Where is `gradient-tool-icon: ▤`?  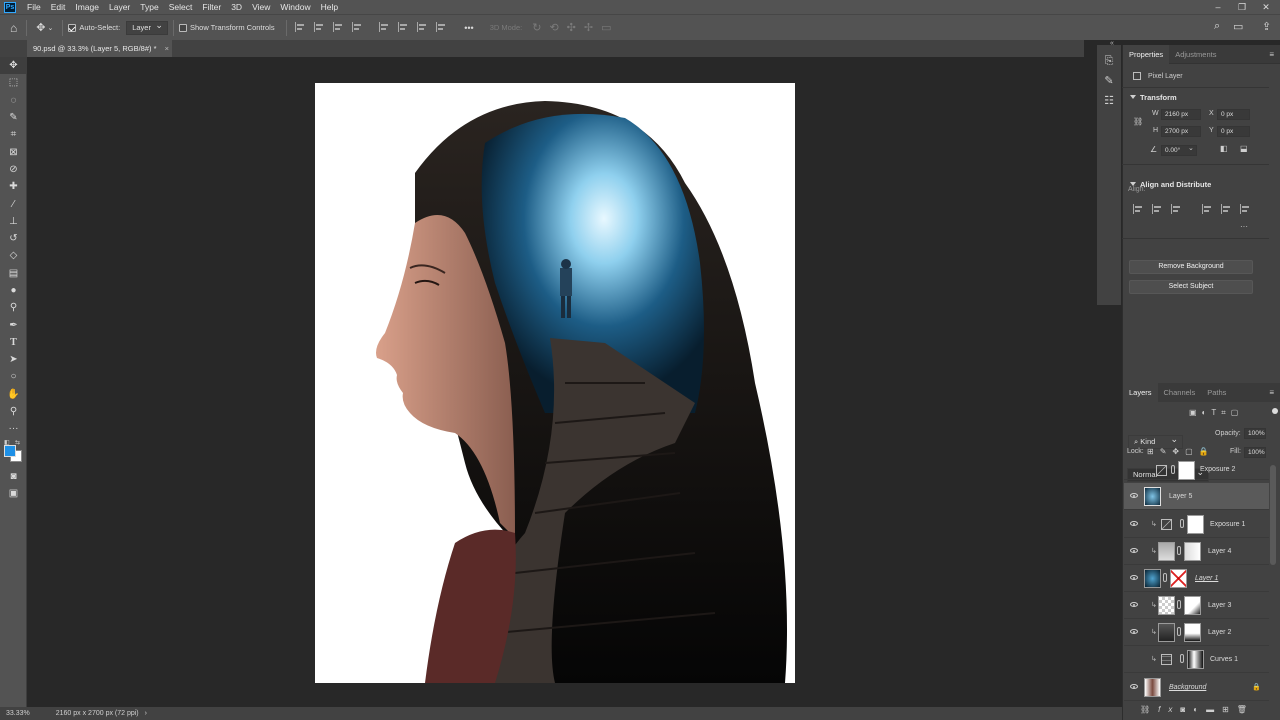
gradient-tool-icon: ▤ is located at coordinates (13, 273).